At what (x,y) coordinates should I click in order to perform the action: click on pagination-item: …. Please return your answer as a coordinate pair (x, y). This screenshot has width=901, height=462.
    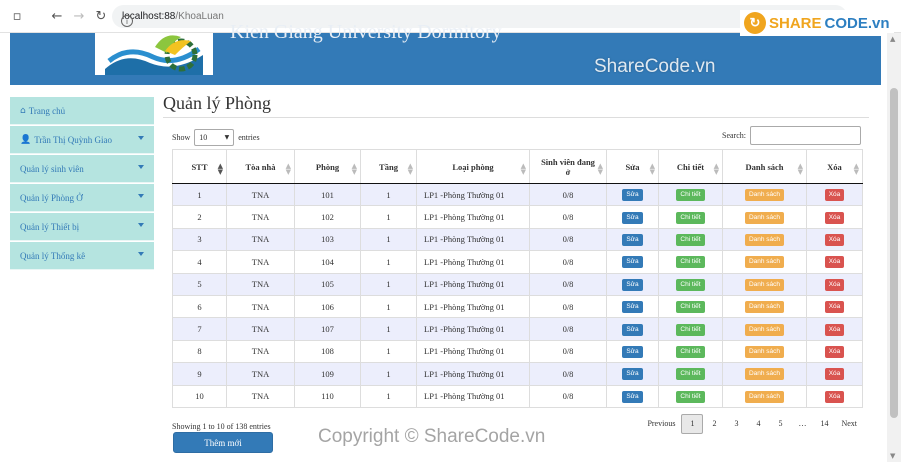
    Looking at the image, I should click on (802, 424).